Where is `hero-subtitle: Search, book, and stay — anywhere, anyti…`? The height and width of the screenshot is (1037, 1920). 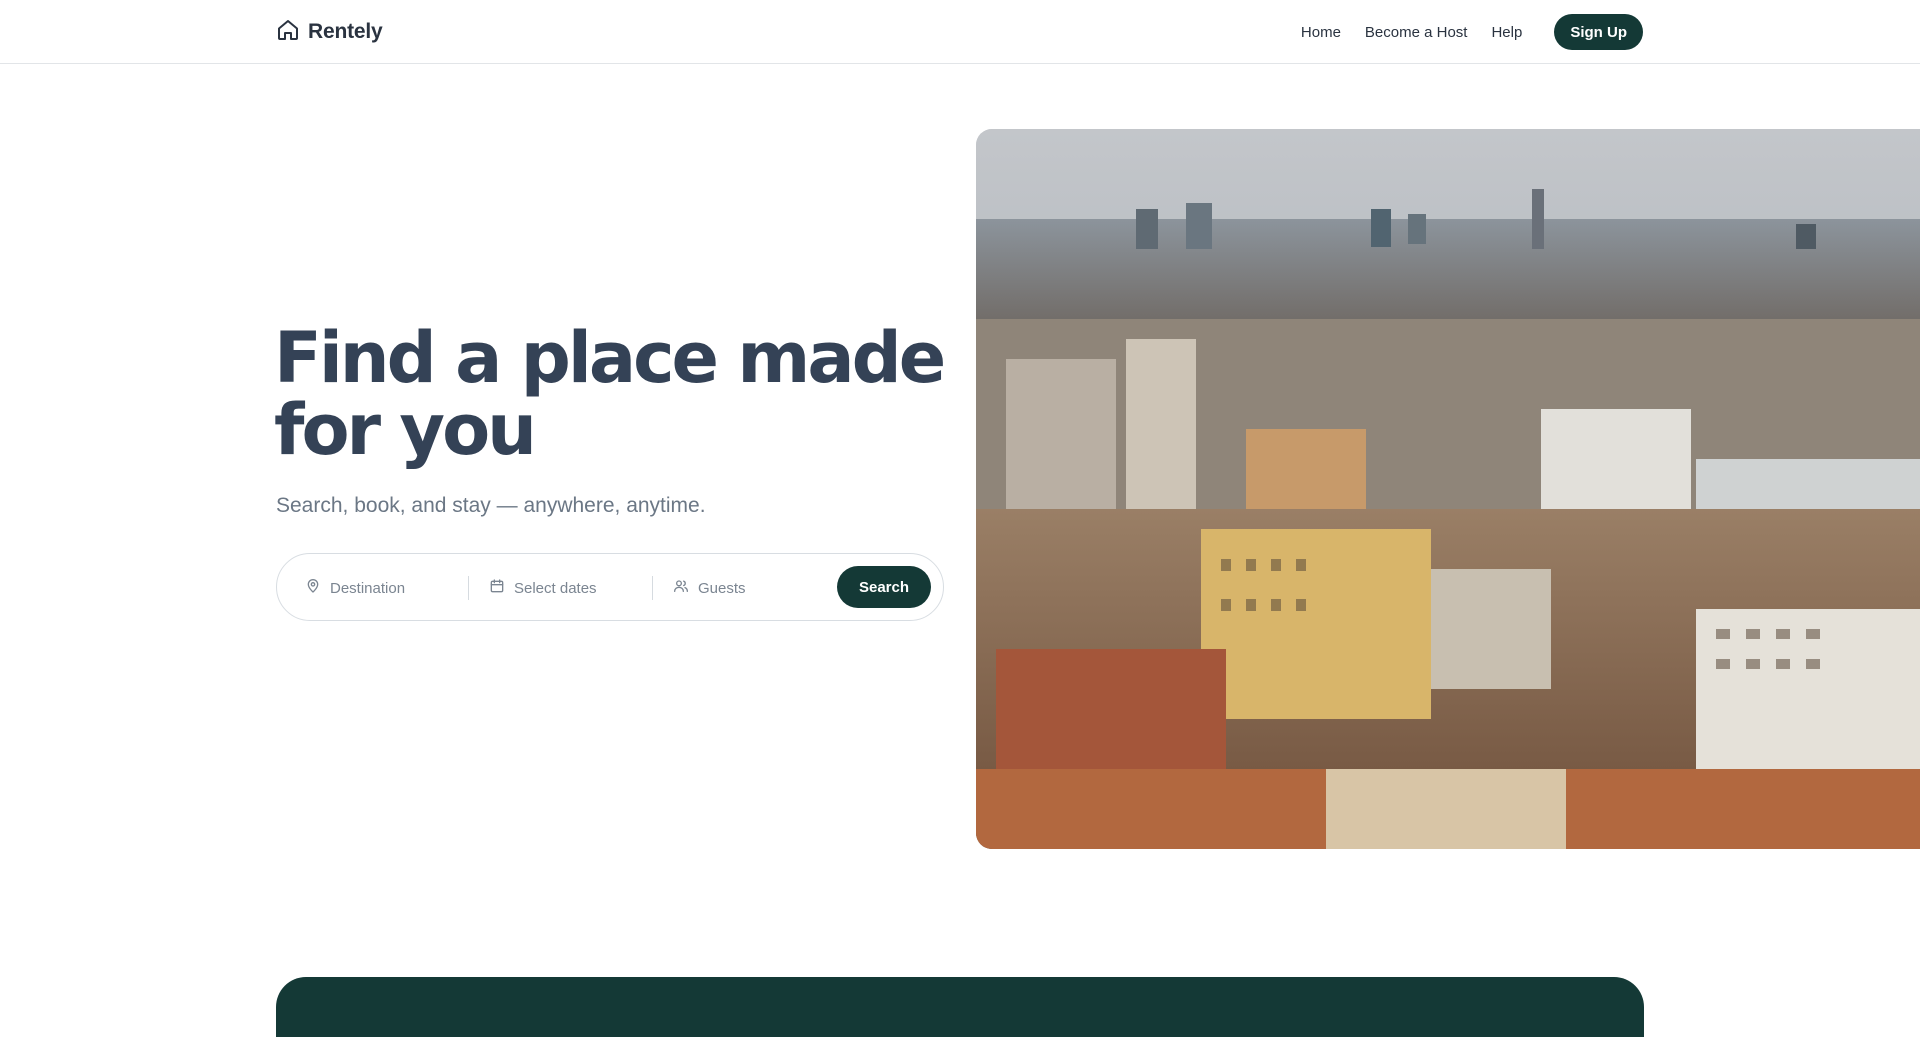 hero-subtitle: Search, book, and stay — anywhere, anyti… is located at coordinates (491, 505).